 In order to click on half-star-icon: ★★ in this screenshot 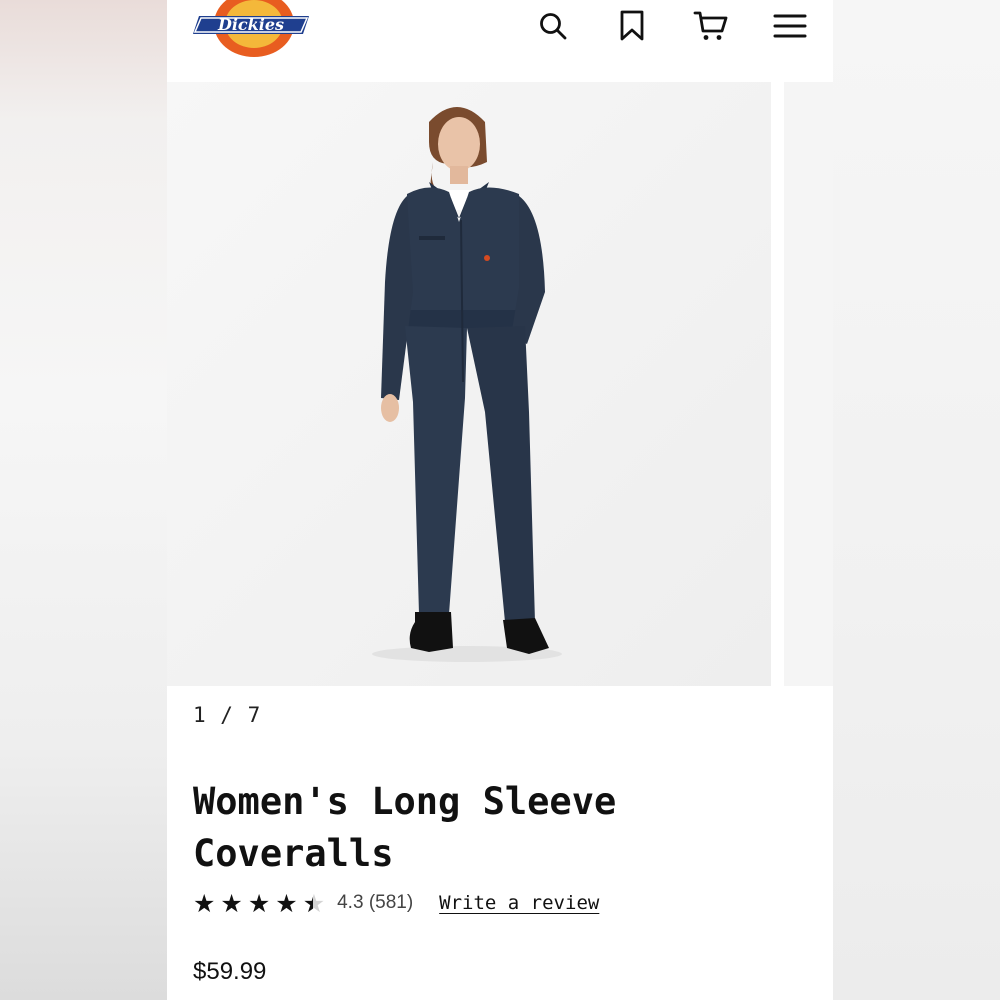, I will do `click(314, 903)`.